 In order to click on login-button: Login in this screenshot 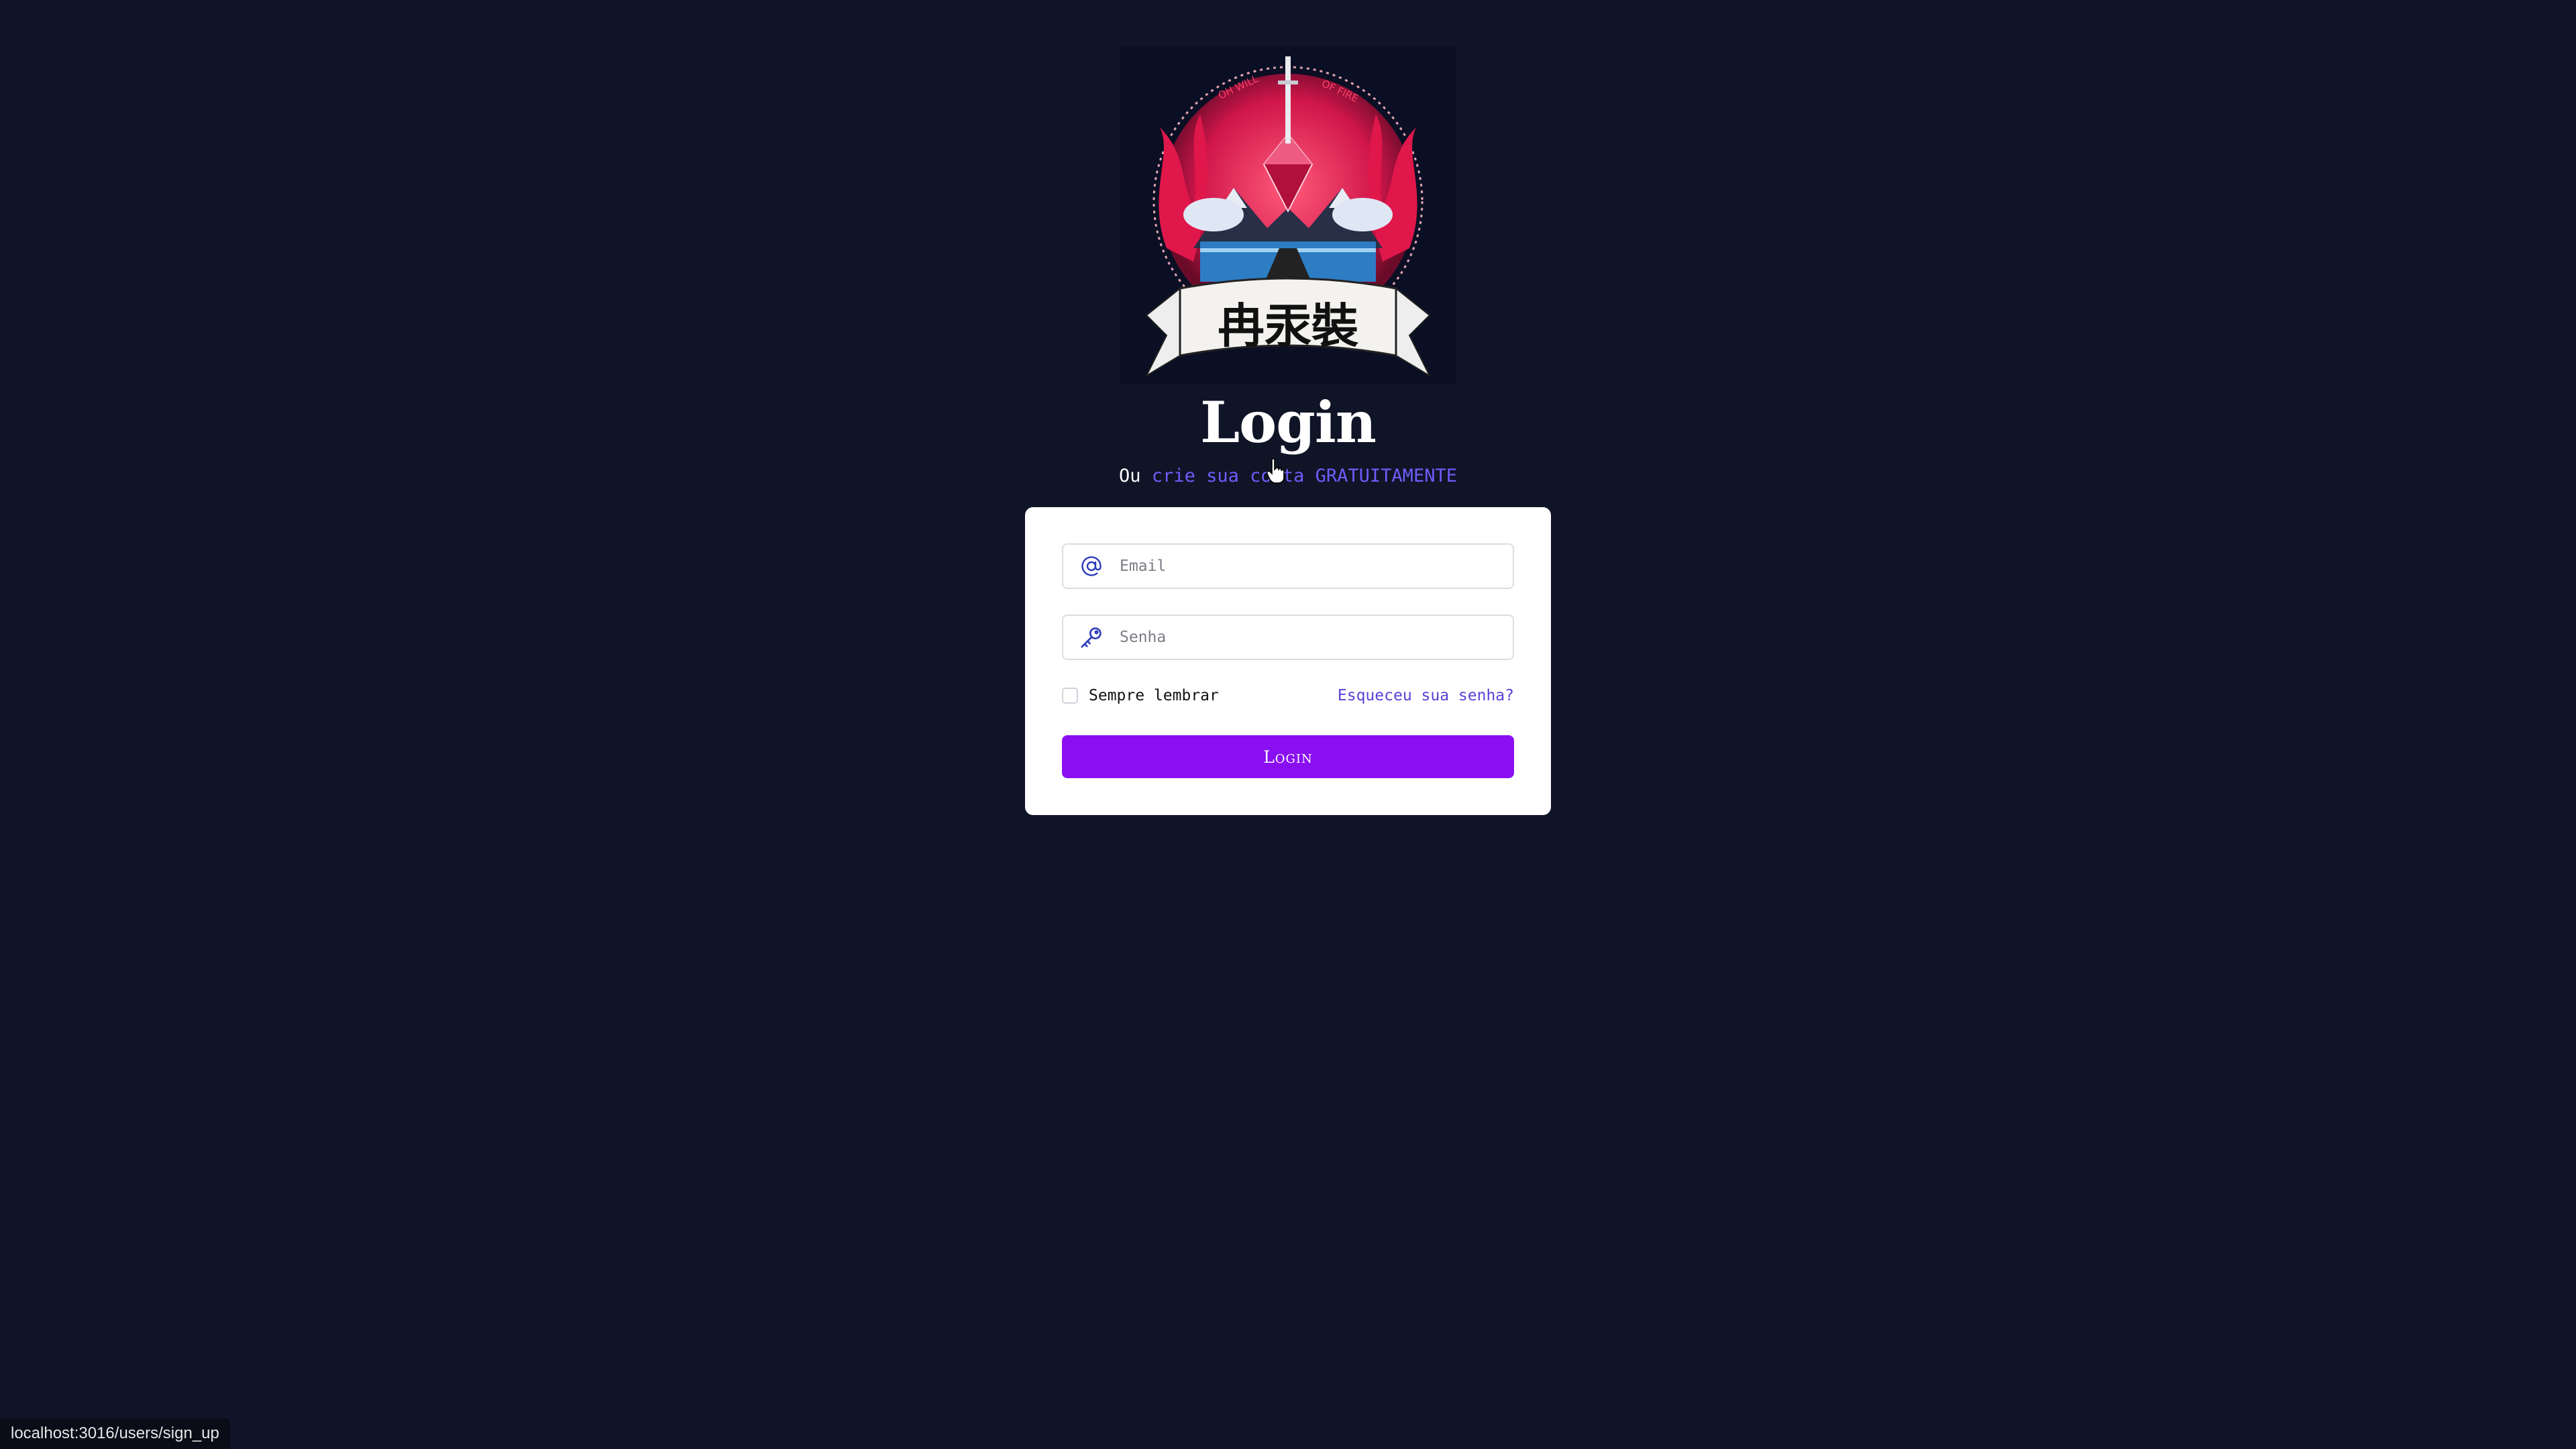, I will do `click(1288, 756)`.